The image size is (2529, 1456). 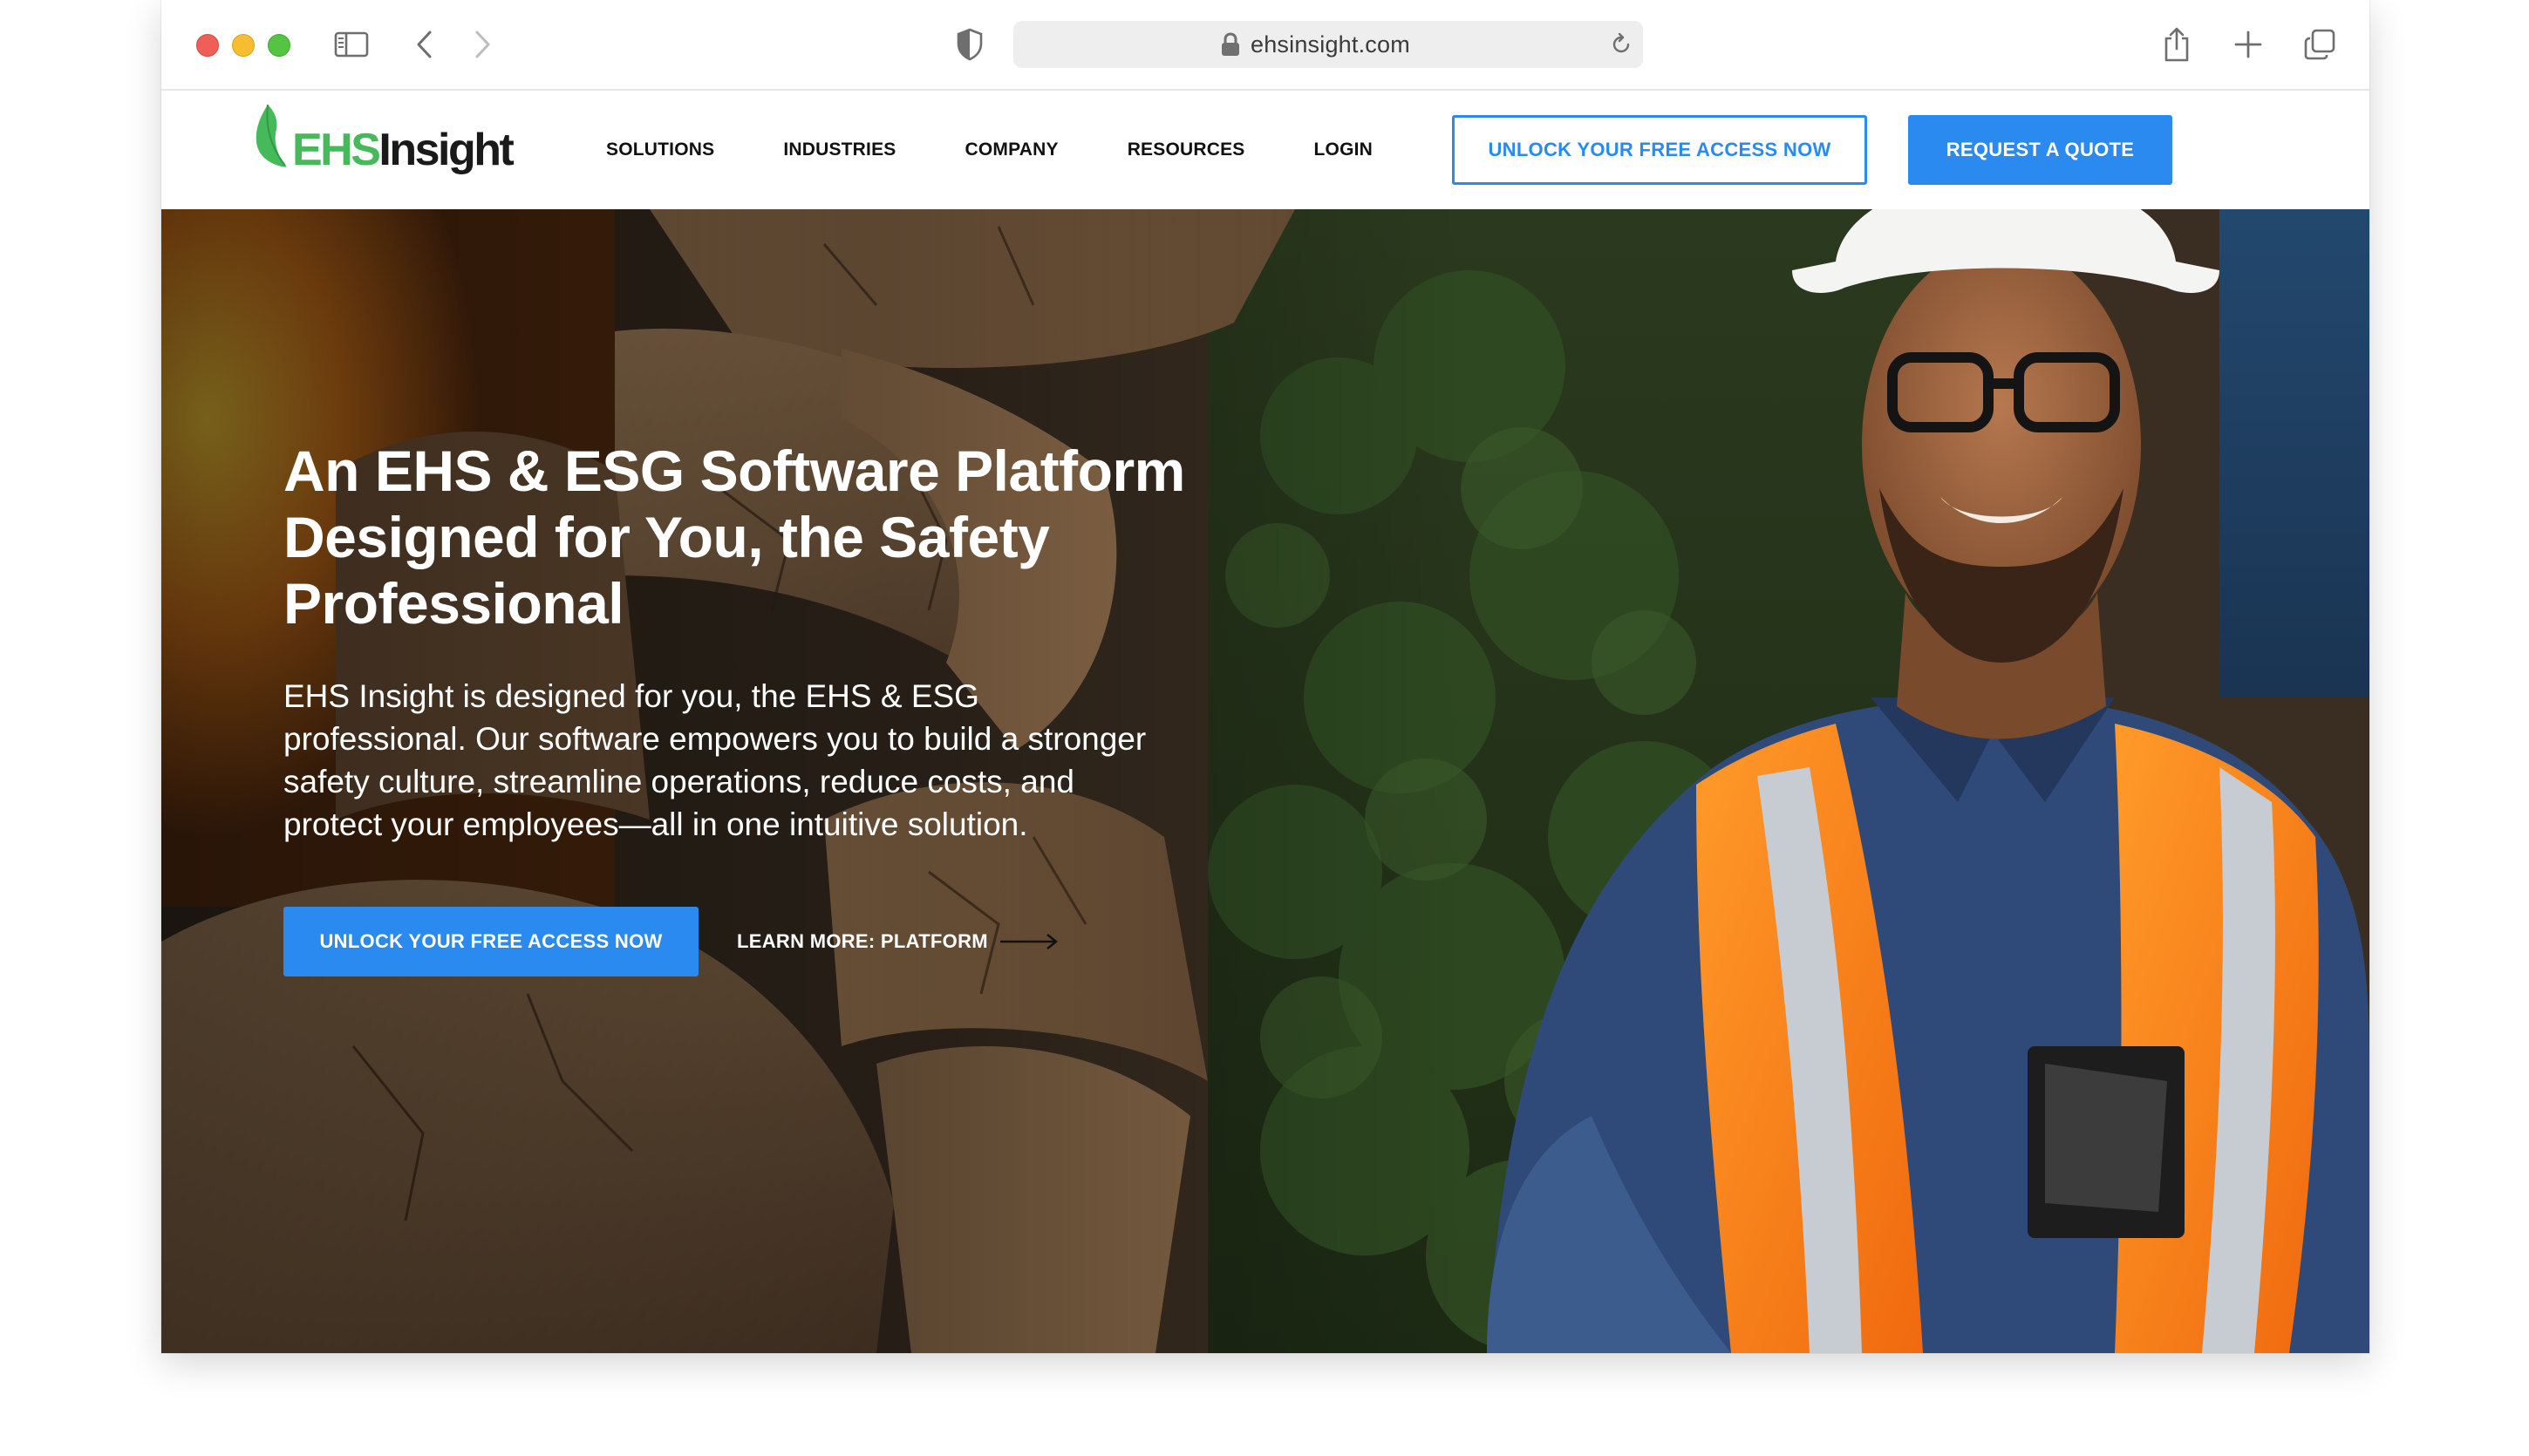 What do you see at coordinates (207, 45) in the screenshot?
I see `close-window-button` at bounding box center [207, 45].